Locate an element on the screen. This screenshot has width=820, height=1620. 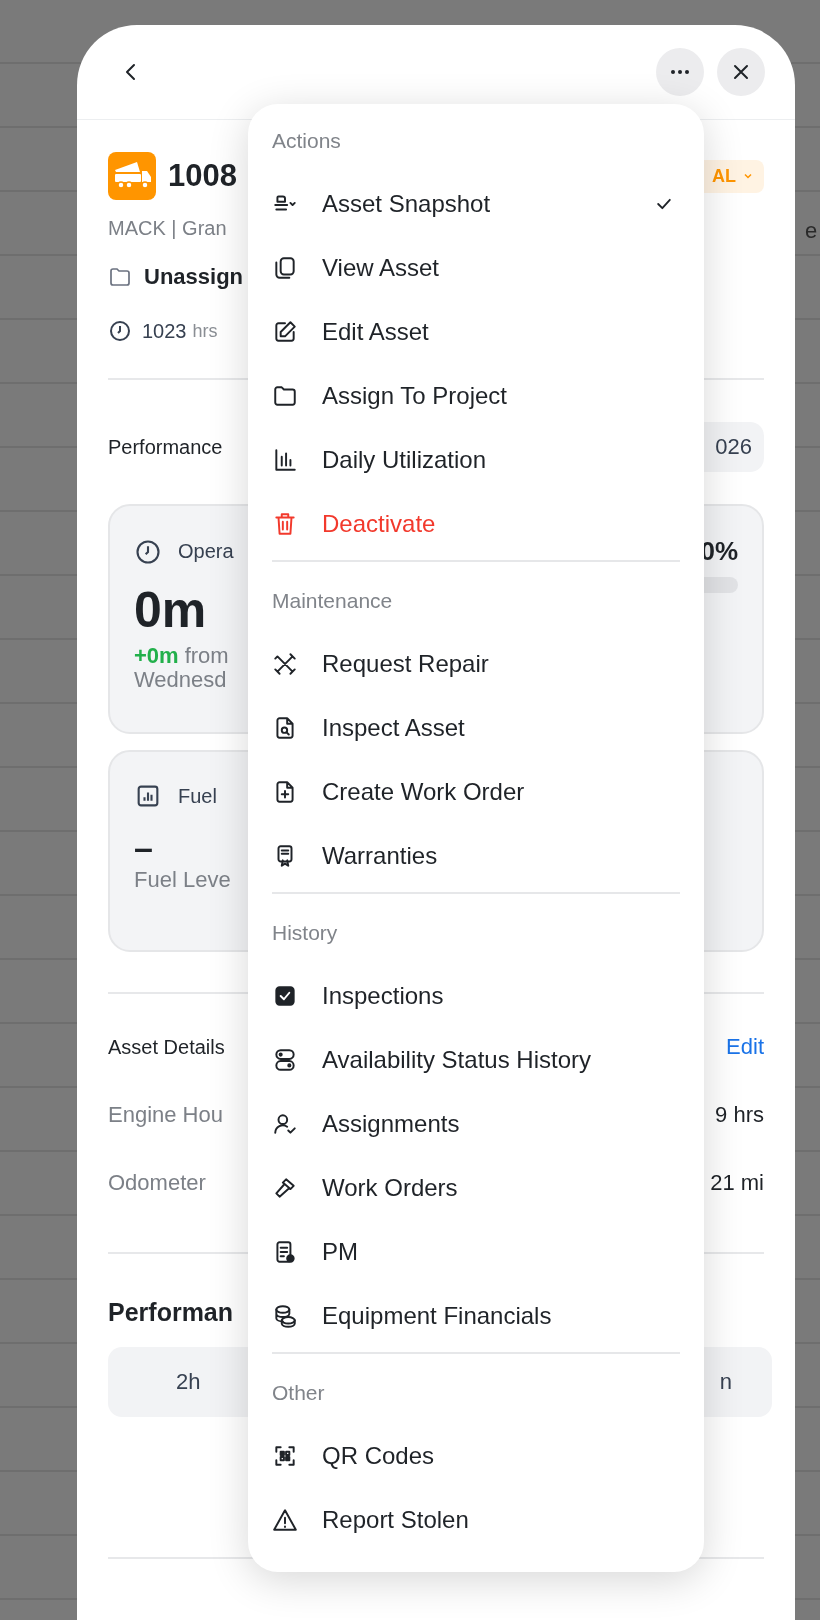
fuel-value: – is located at coordinates (143, 847).